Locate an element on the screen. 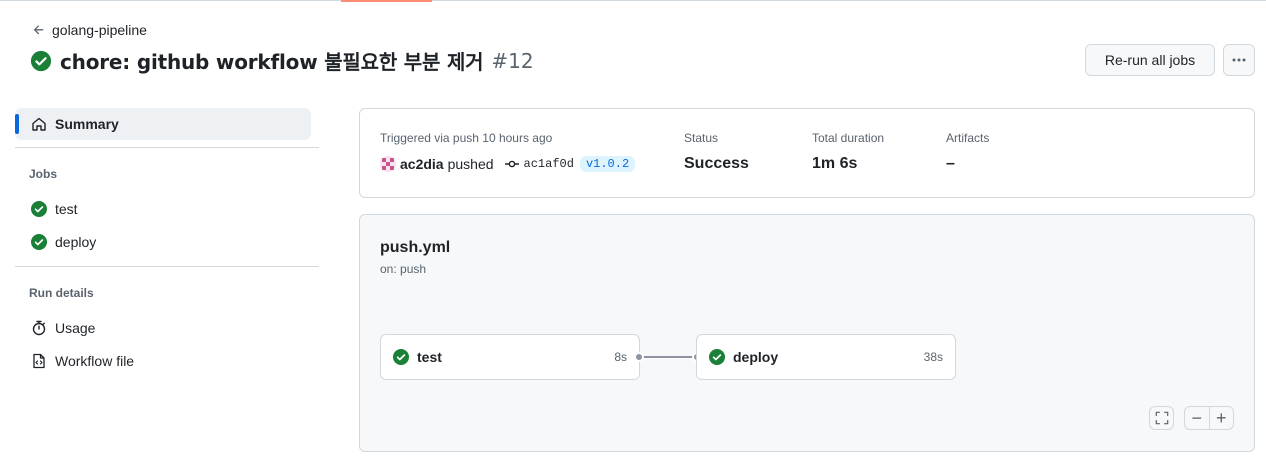  sidebar-item-label: Workflow file is located at coordinates (95, 360).